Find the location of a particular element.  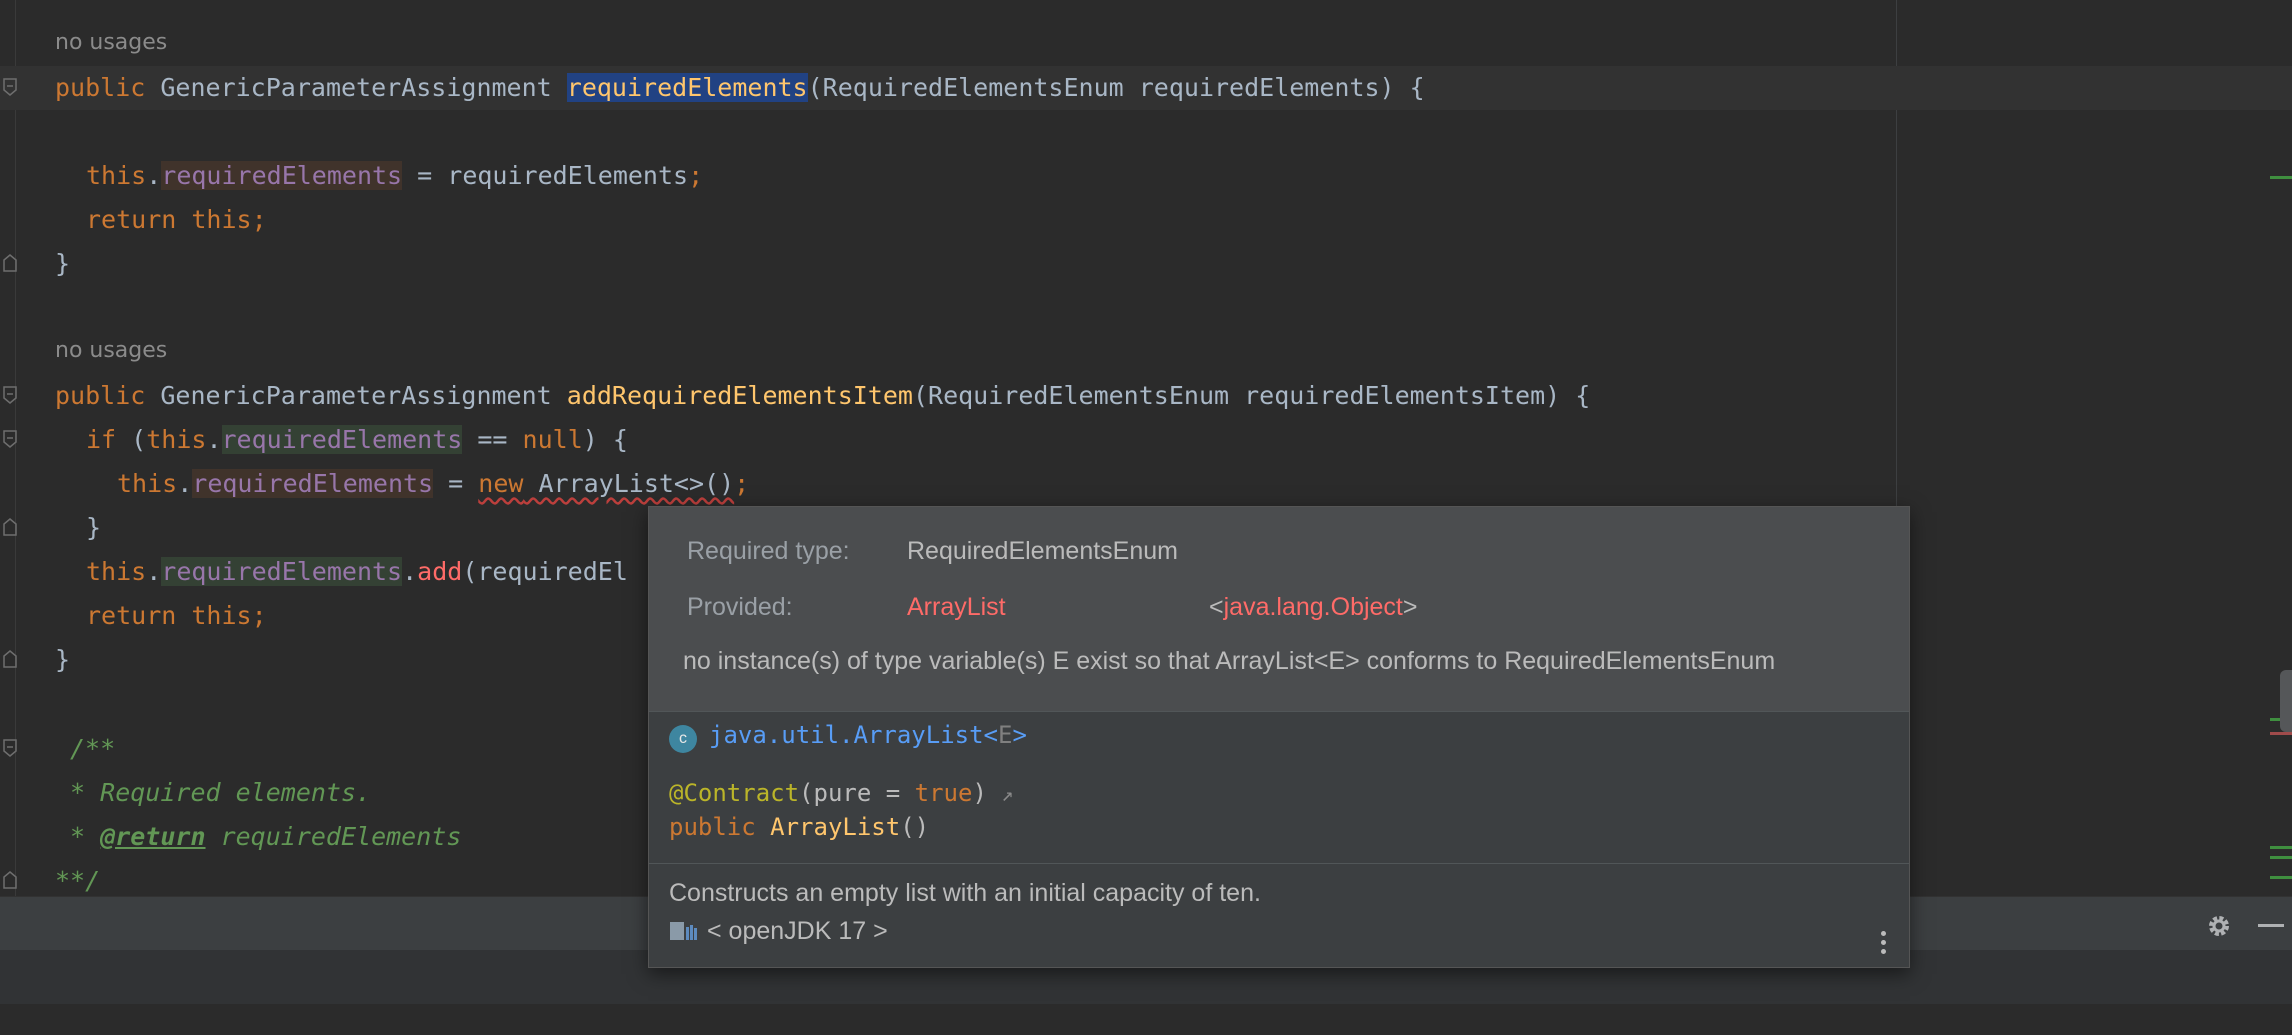

method-call: add is located at coordinates (440, 571).